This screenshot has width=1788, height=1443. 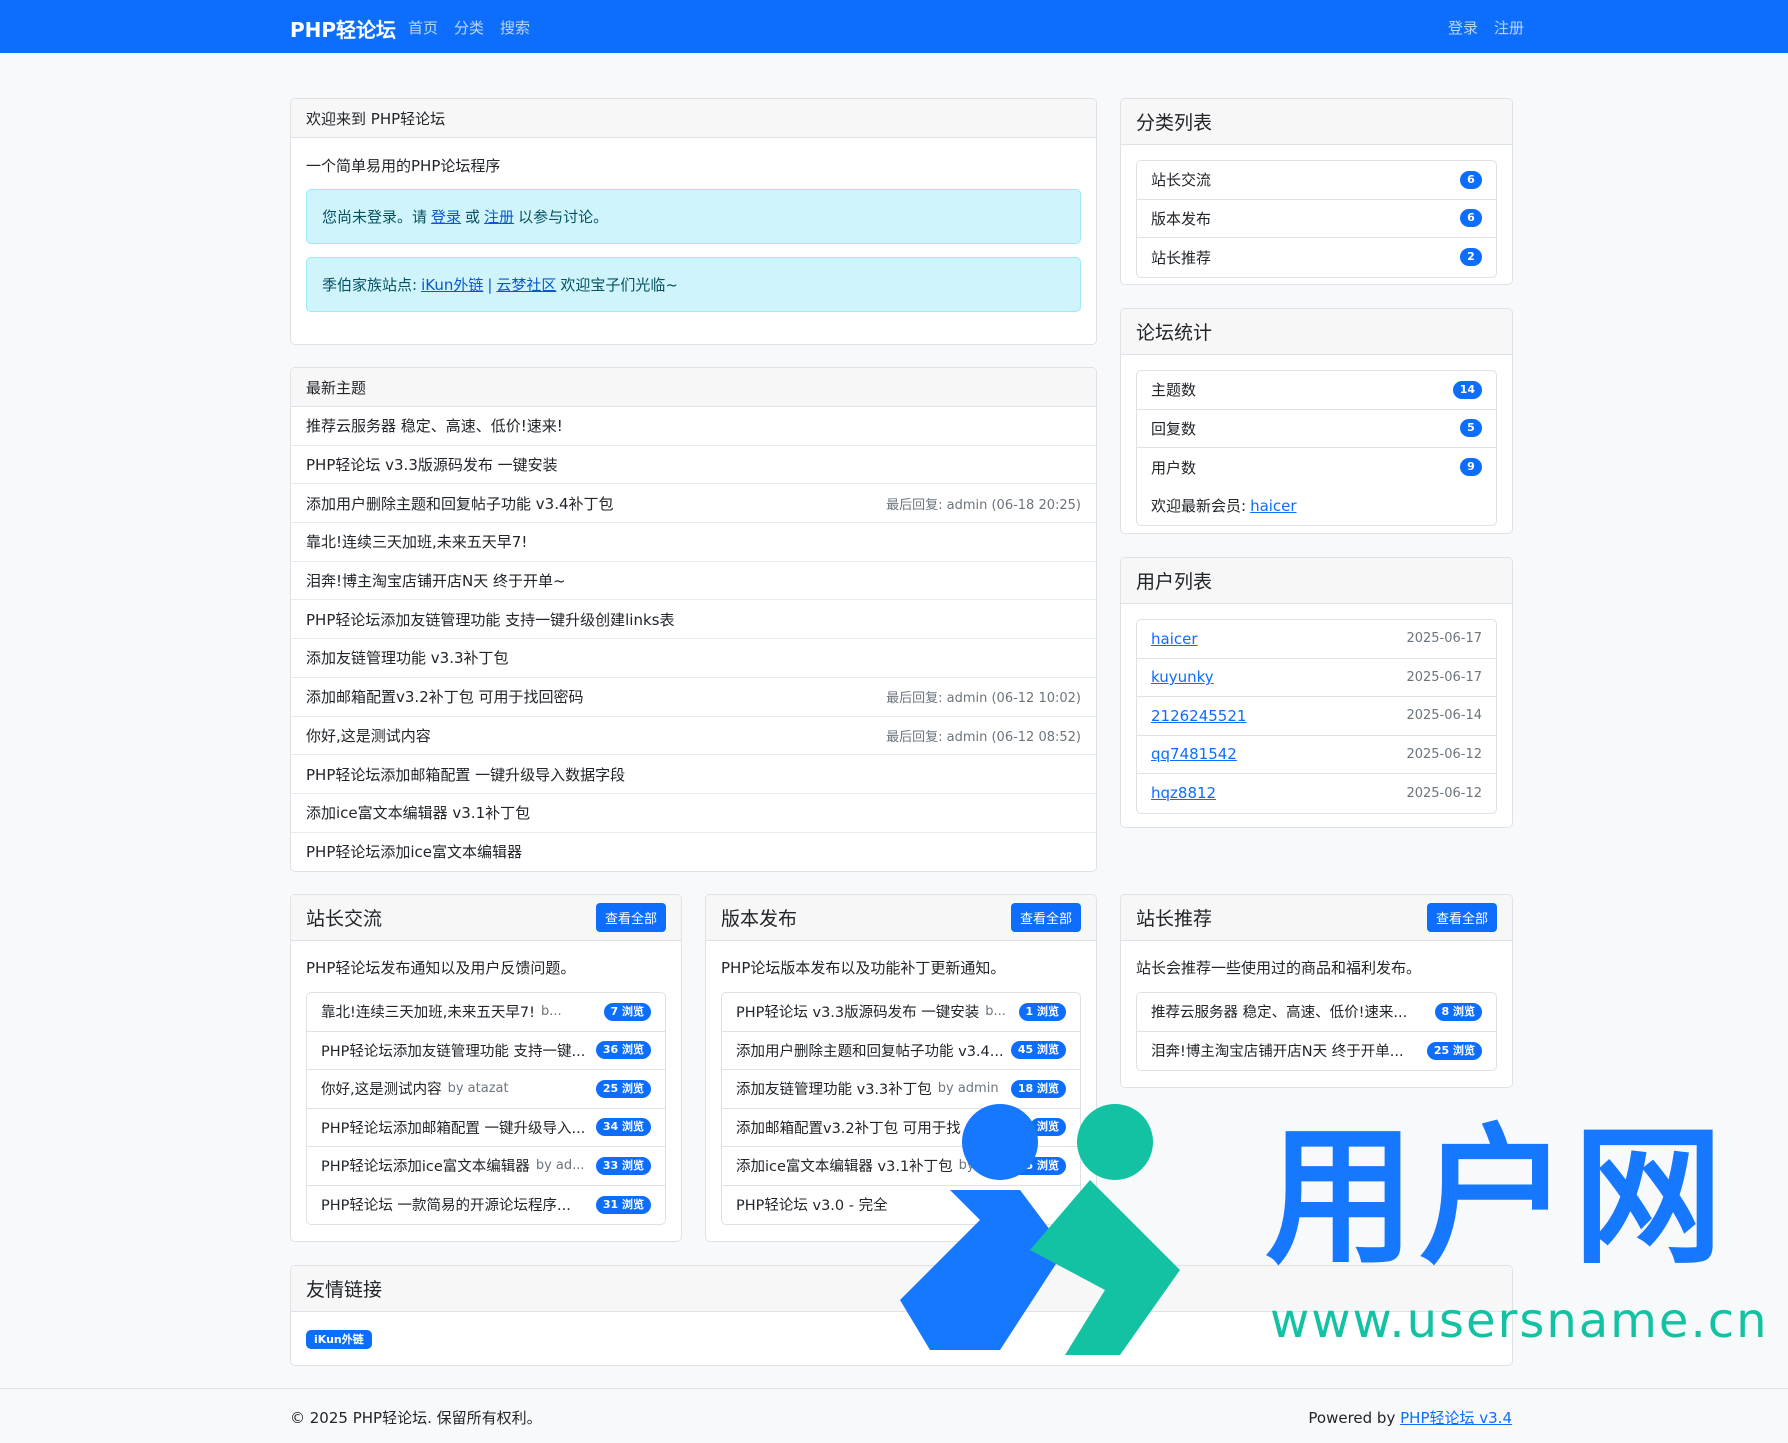 What do you see at coordinates (1316, 678) in the screenshot?
I see `user-item: kuyunky 2025-06-17` at bounding box center [1316, 678].